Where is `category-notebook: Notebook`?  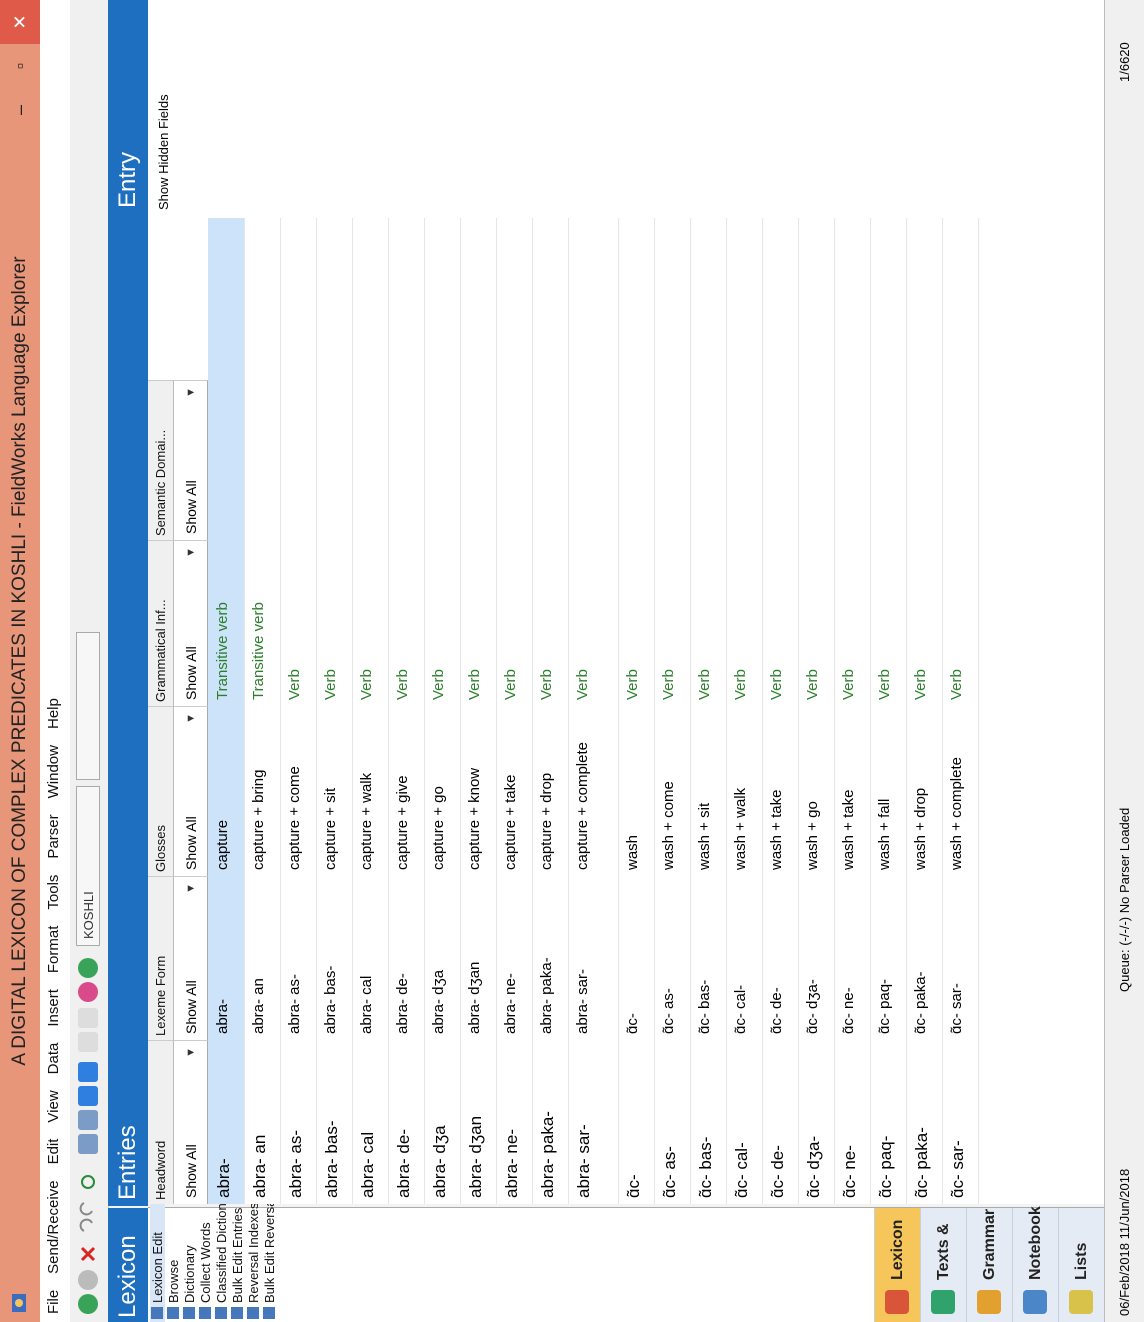 category-notebook: Notebook is located at coordinates (1035, 1264).